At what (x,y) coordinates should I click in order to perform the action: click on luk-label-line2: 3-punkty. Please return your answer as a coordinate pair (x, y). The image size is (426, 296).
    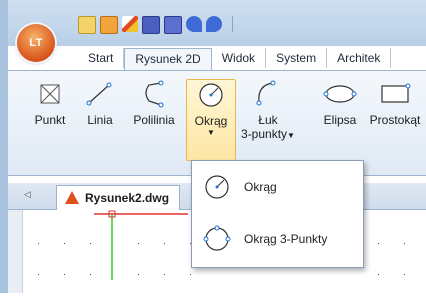
    Looking at the image, I should click on (264, 134).